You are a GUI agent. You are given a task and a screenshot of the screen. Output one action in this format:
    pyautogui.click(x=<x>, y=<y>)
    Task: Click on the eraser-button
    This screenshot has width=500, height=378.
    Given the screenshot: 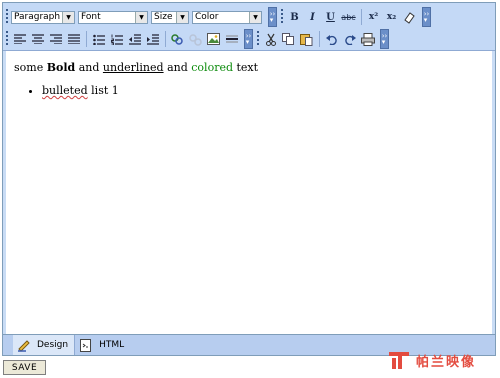 What is the action you would take?
    pyautogui.click(x=409, y=17)
    